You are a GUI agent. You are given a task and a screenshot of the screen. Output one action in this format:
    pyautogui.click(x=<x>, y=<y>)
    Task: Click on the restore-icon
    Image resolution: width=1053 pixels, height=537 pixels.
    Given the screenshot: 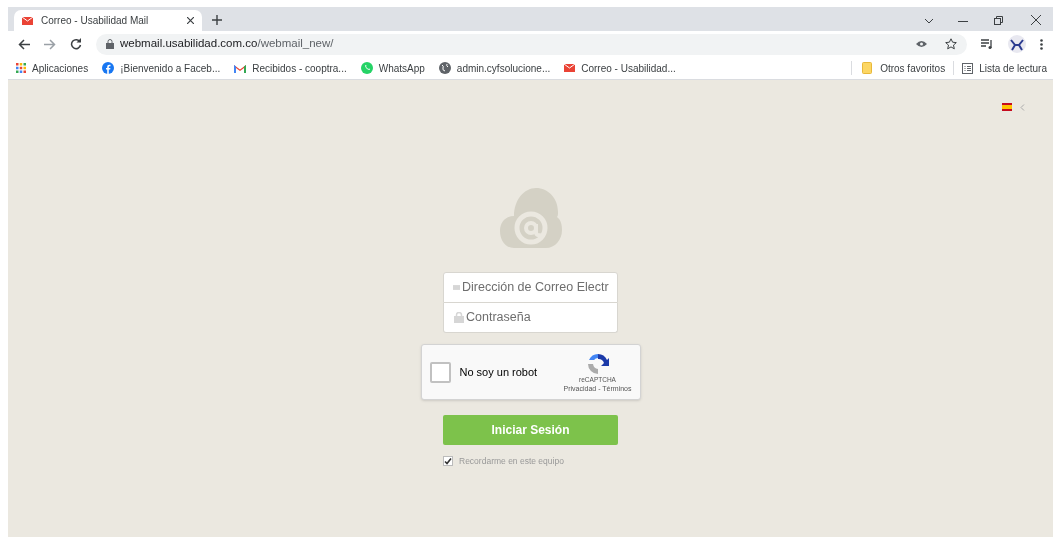 What is the action you would take?
    pyautogui.click(x=998, y=20)
    